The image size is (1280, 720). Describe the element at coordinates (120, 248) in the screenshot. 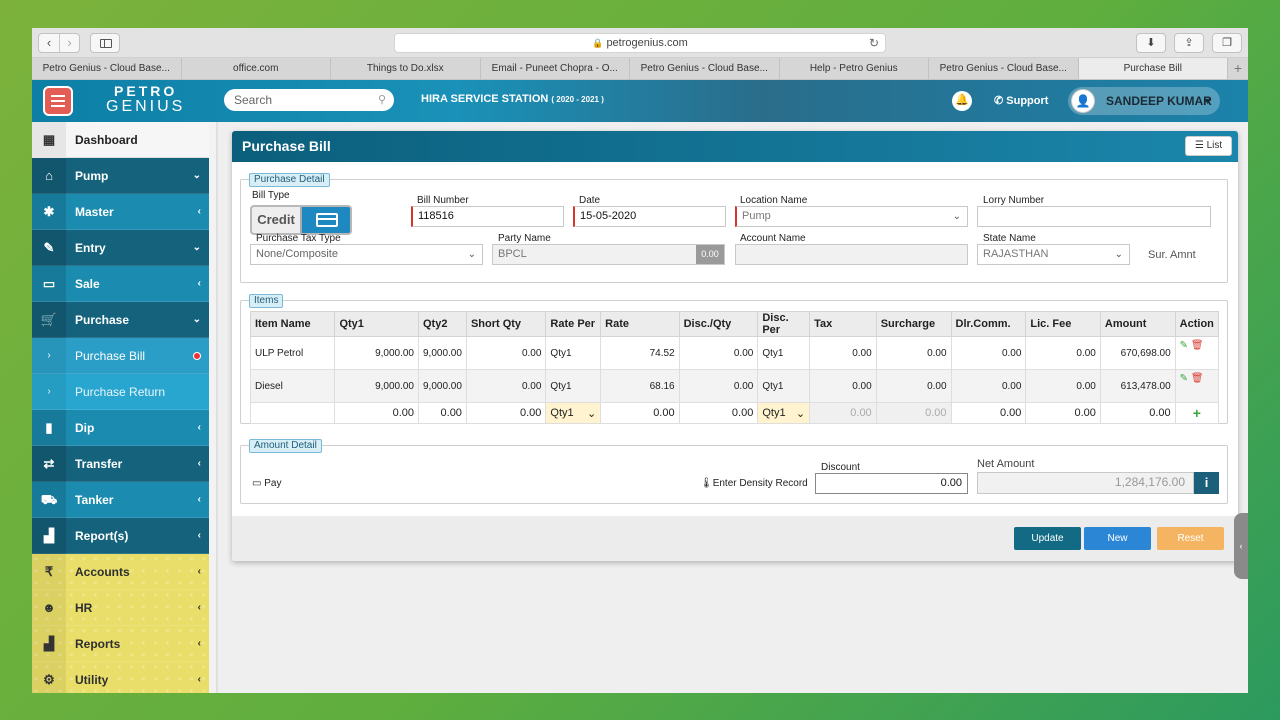

I see `sidebar-item-entry: ✎ Entry ⌄` at that location.